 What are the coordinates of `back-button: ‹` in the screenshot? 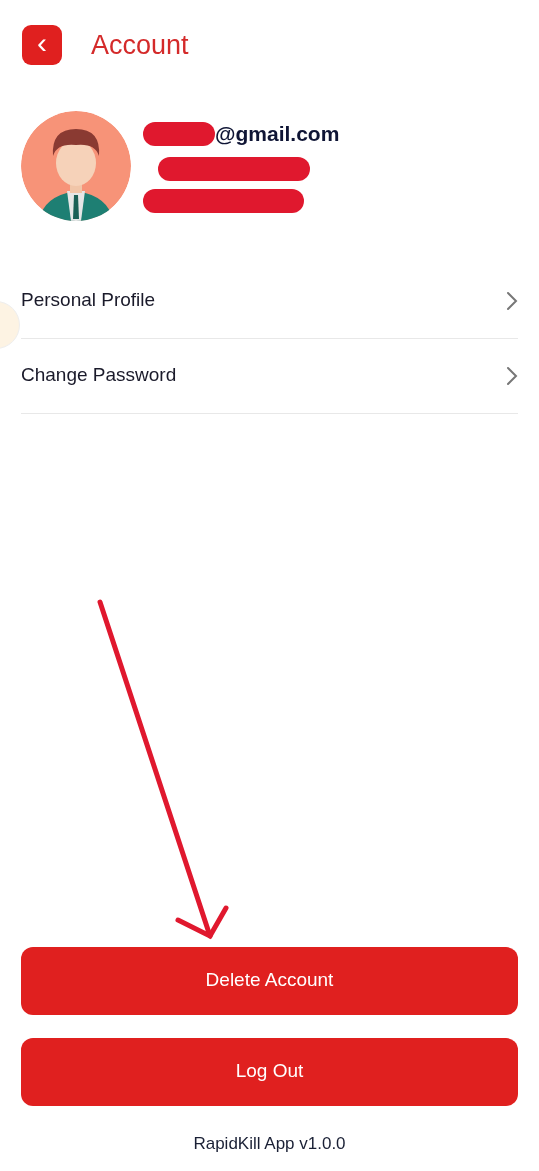 It's located at (42, 45).